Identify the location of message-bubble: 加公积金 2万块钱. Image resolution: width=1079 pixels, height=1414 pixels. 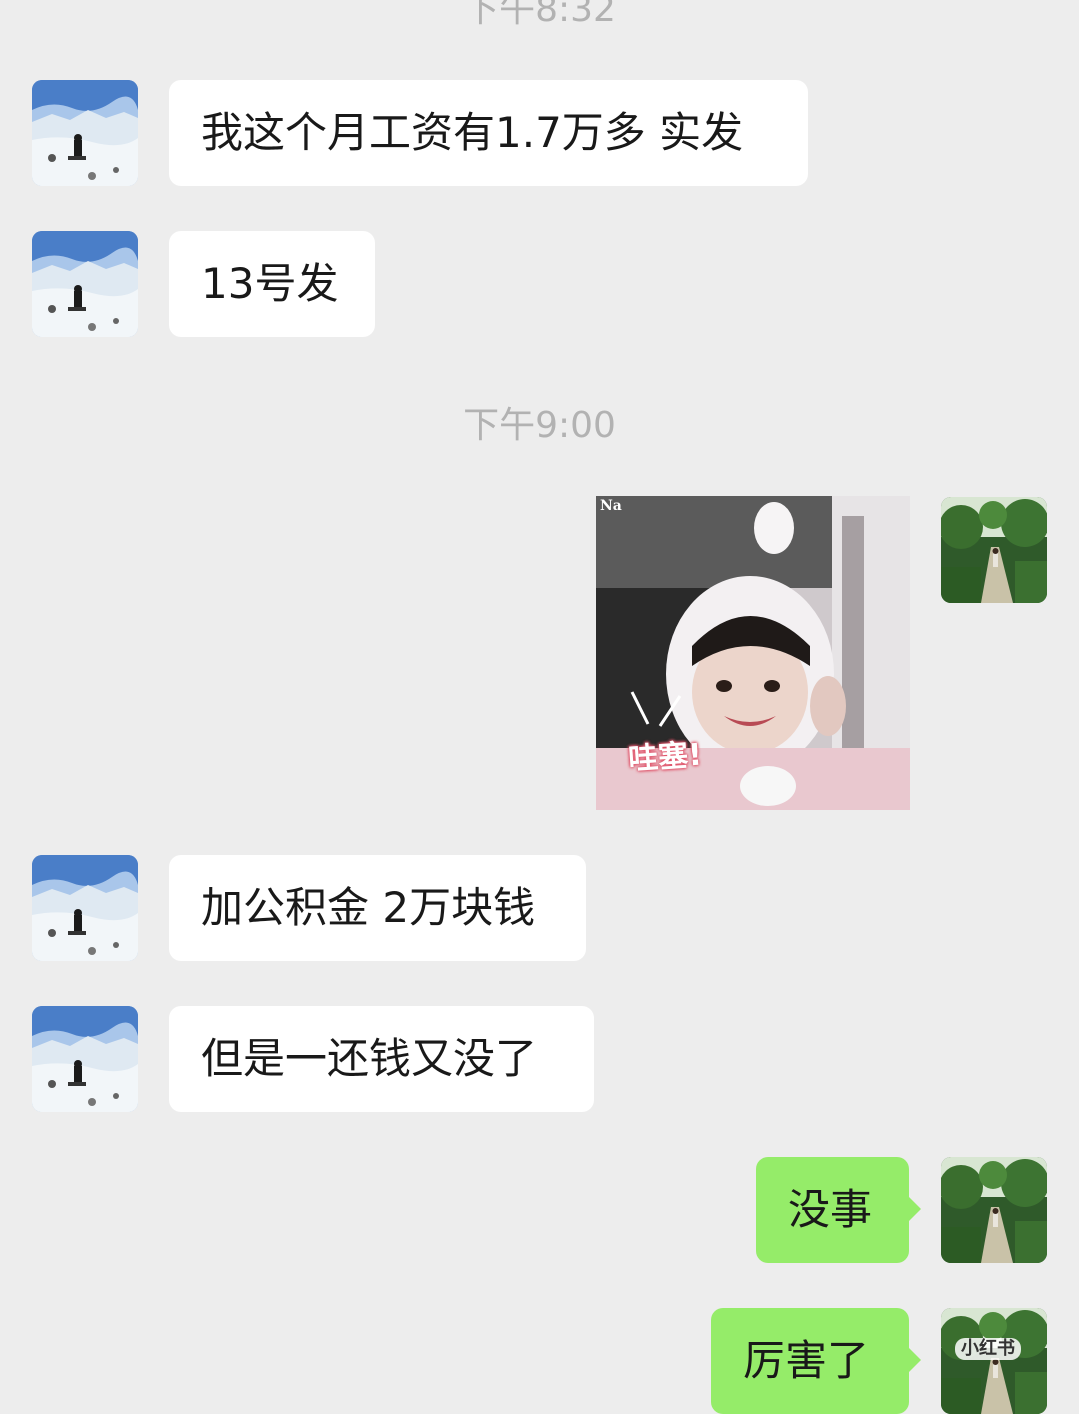
(377, 908).